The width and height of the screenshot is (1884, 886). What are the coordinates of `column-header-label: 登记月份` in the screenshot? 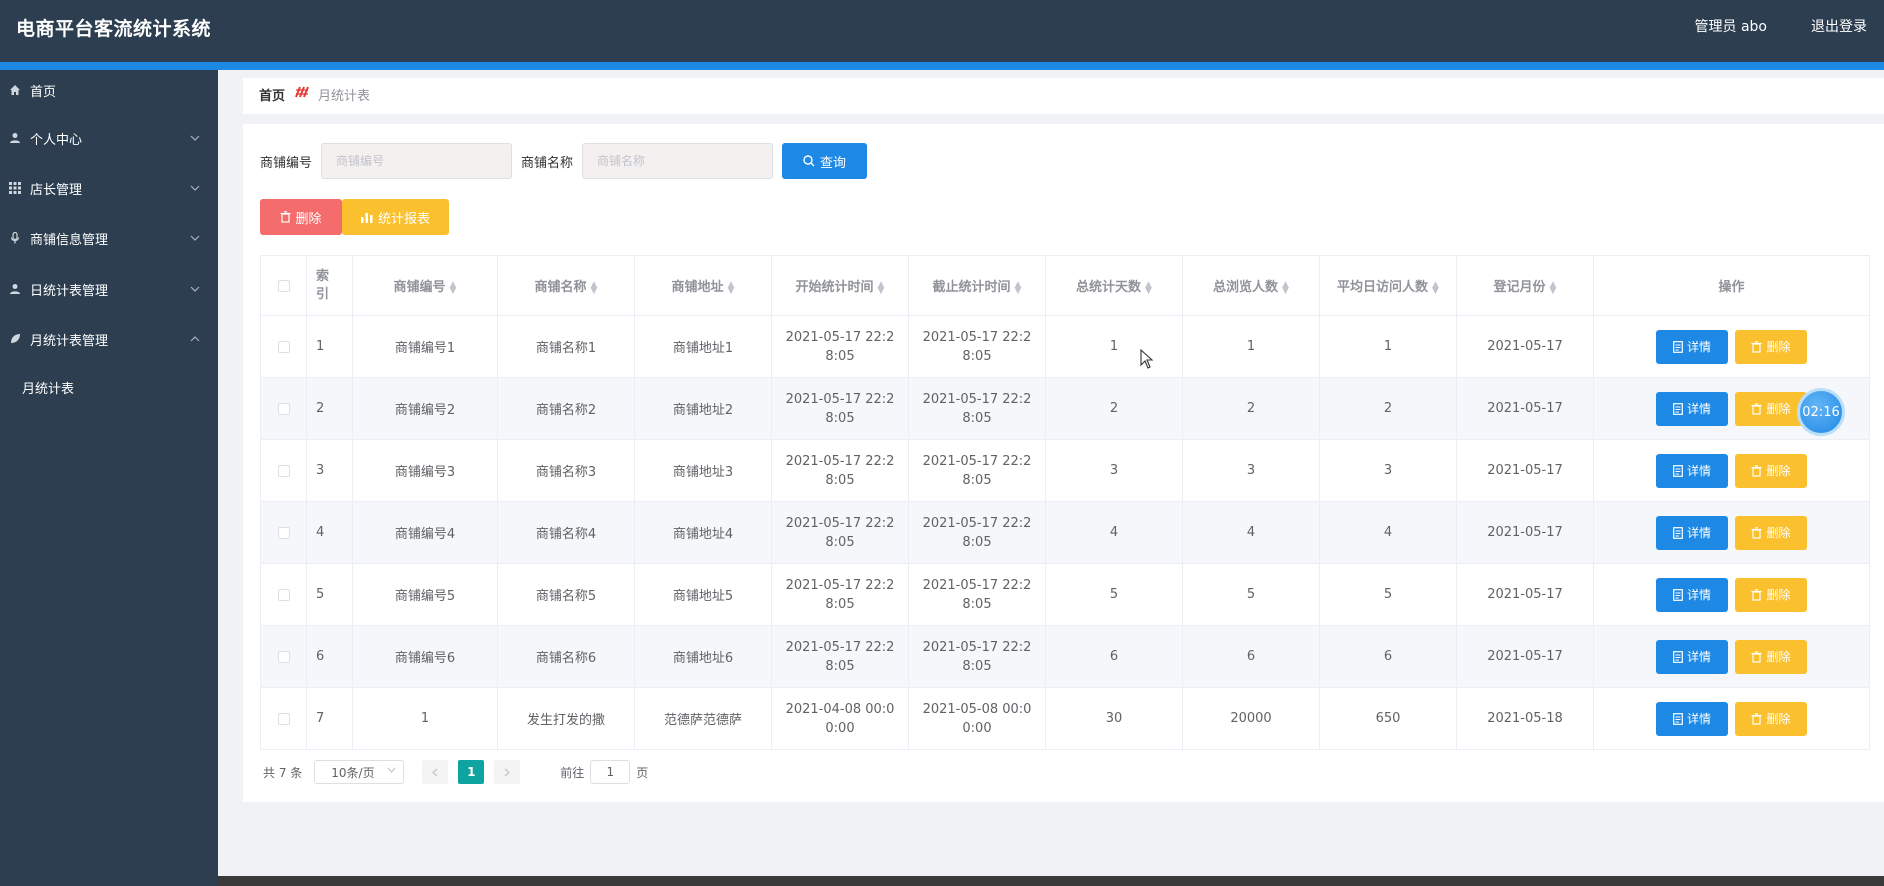 It's located at (1519, 287).